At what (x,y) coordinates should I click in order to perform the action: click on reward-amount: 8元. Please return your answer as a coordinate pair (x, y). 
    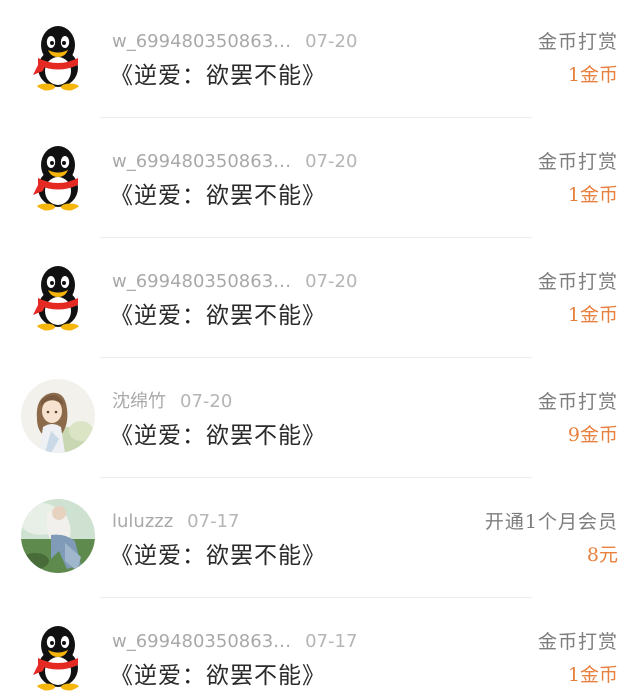
    Looking at the image, I should click on (602, 555).